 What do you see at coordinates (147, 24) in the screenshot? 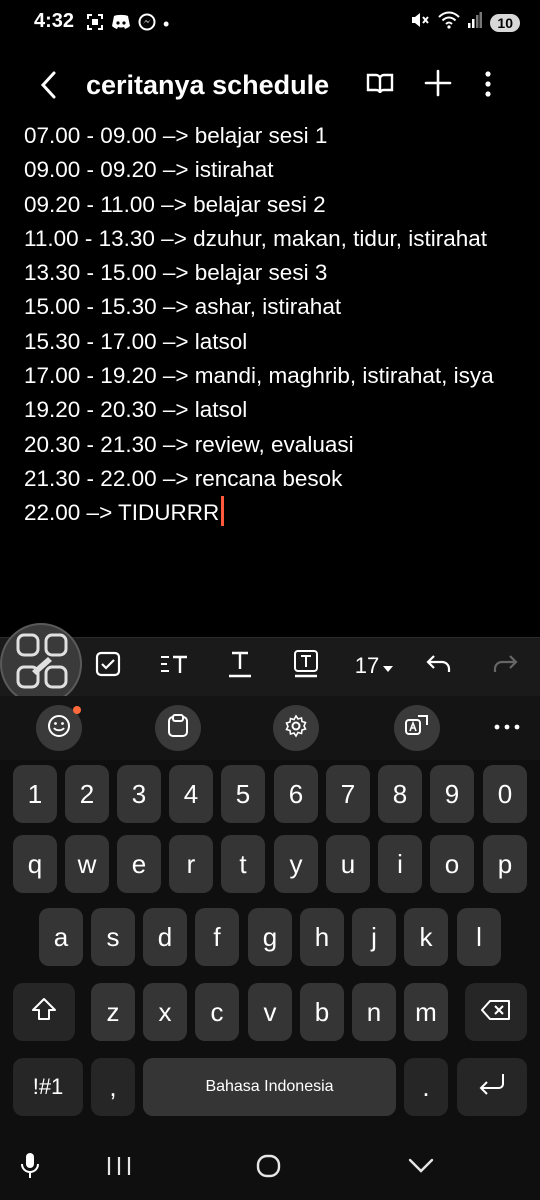
I see `messenger-icon` at bounding box center [147, 24].